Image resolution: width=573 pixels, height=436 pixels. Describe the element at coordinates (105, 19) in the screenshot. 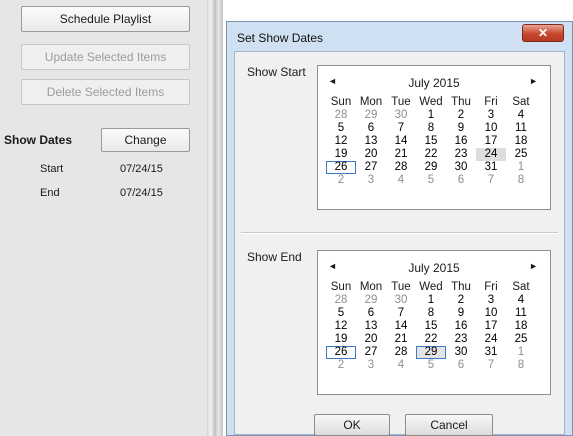

I see `schedule-playlist-button: Schedule Playlist` at that location.